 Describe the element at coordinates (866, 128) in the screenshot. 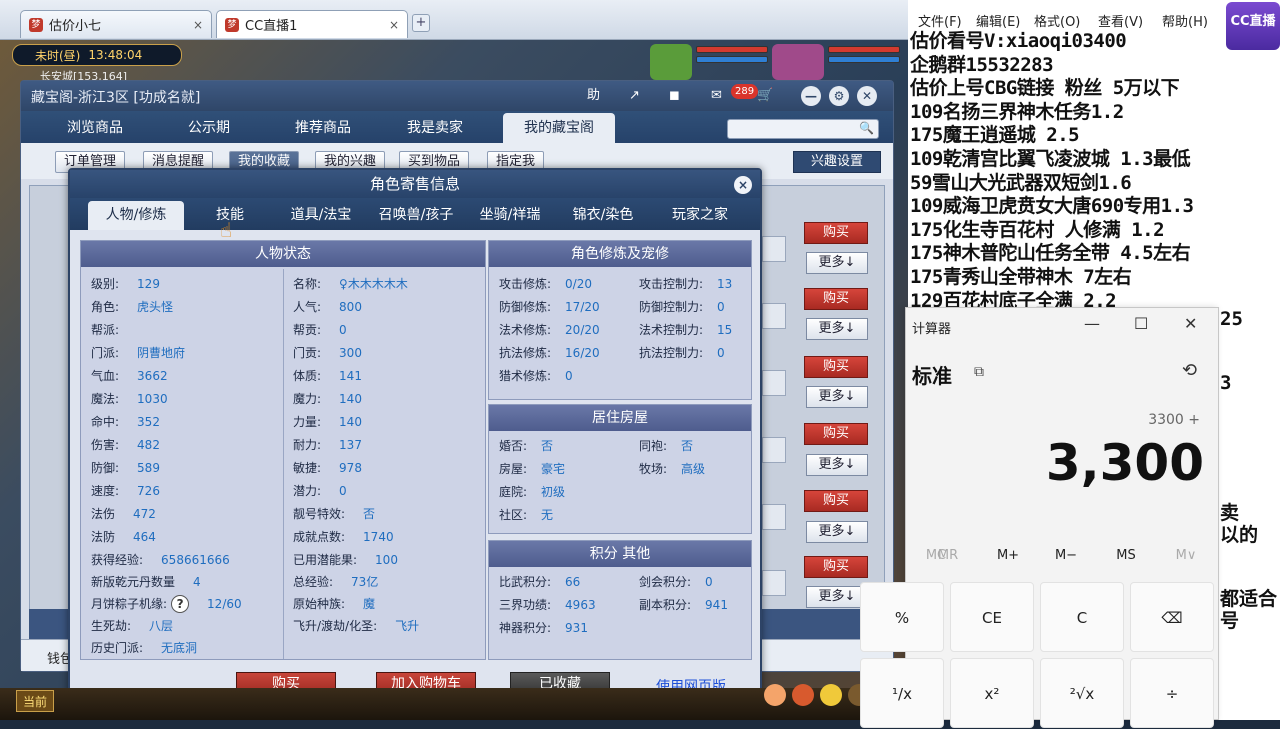

I see `search-icon: 🔍` at that location.